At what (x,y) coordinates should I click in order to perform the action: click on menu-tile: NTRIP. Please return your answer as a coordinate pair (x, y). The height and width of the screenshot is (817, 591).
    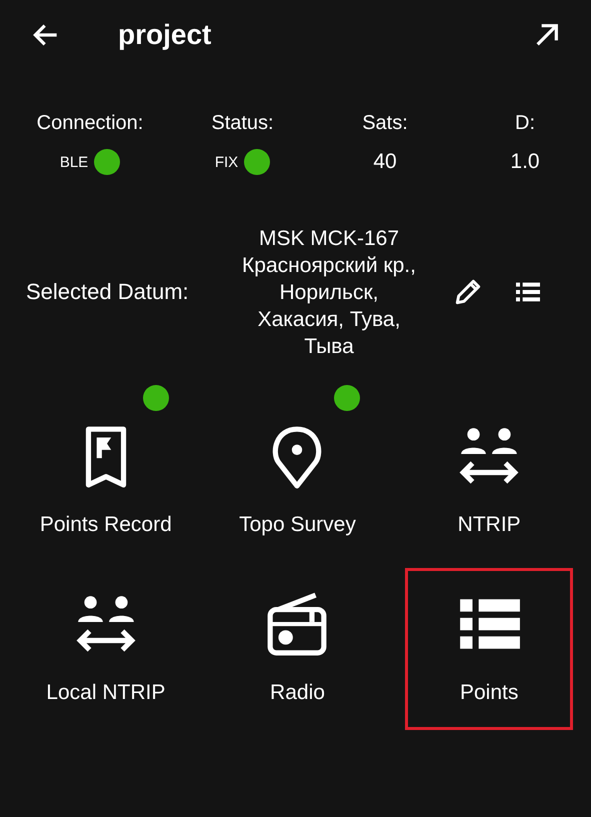
    Looking at the image, I should click on (489, 472).